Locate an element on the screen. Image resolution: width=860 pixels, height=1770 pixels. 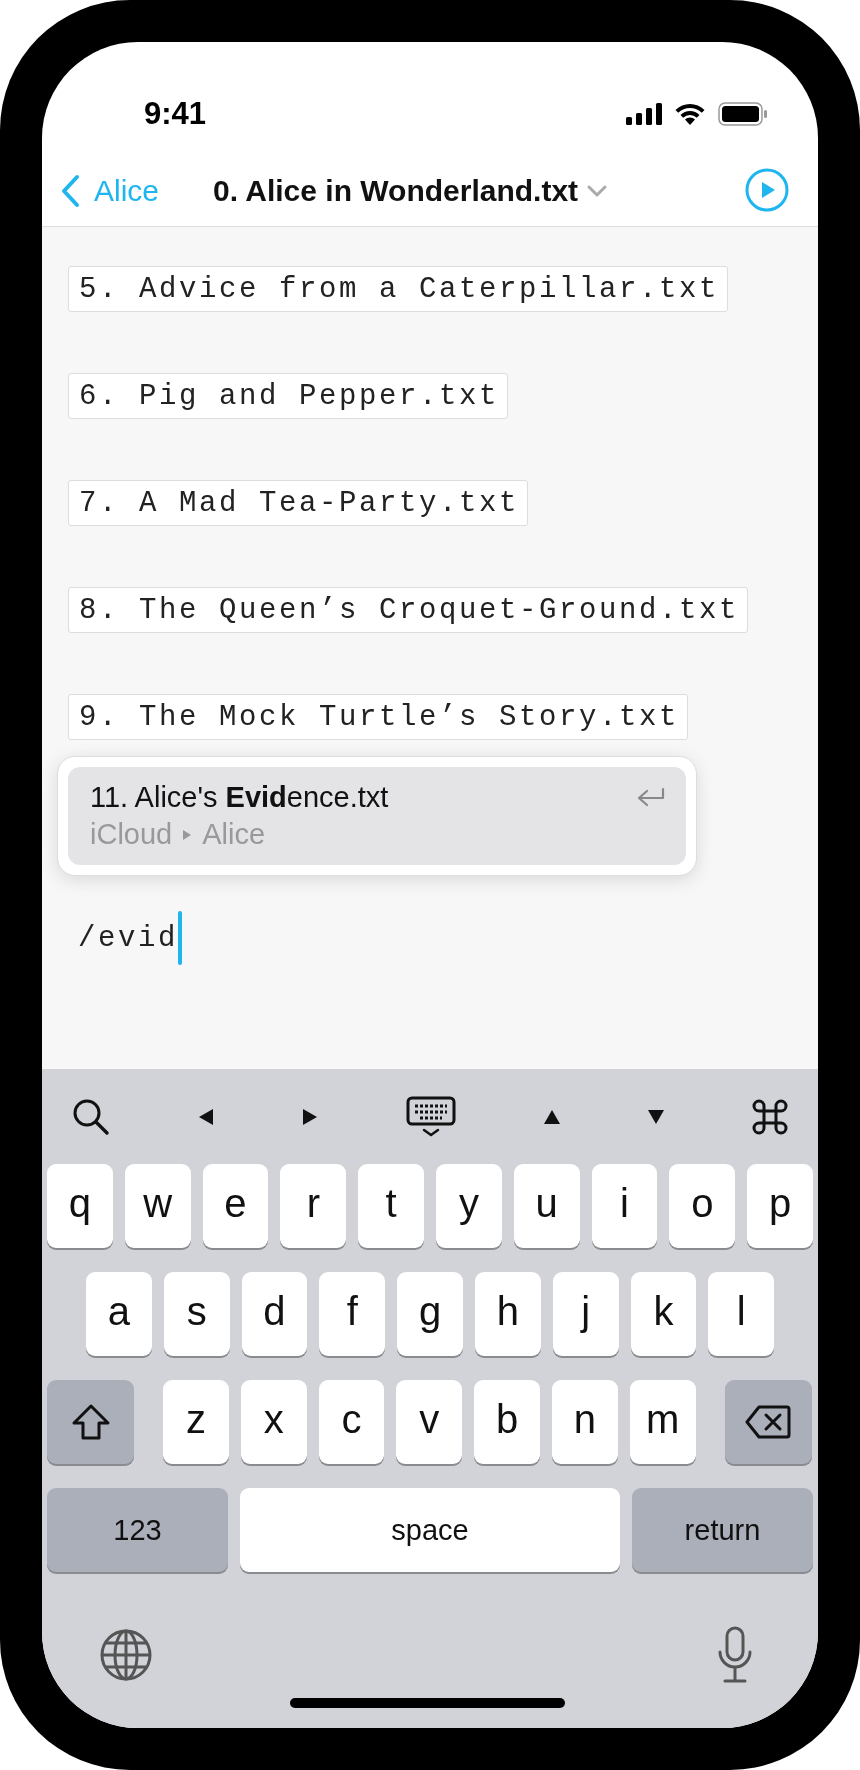
return-icon is located at coordinates (651, 797).